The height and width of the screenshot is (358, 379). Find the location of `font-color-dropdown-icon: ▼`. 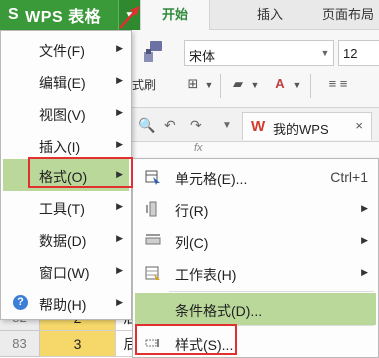

font-color-dropdown-icon: ▼ is located at coordinates (297, 89).